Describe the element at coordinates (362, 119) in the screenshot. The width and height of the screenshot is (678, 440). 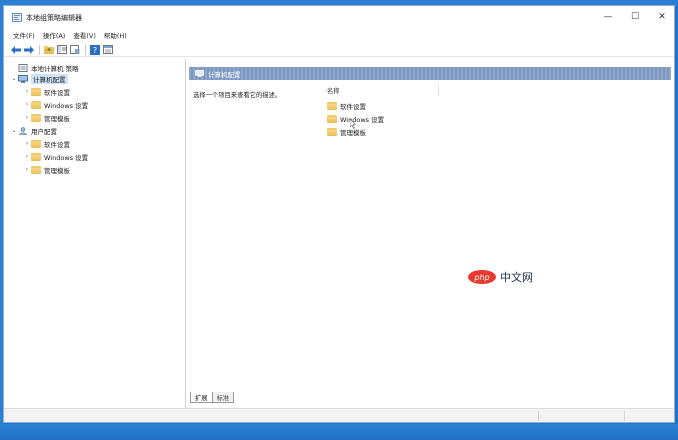
I see `list-item-label: Windows 设置` at that location.